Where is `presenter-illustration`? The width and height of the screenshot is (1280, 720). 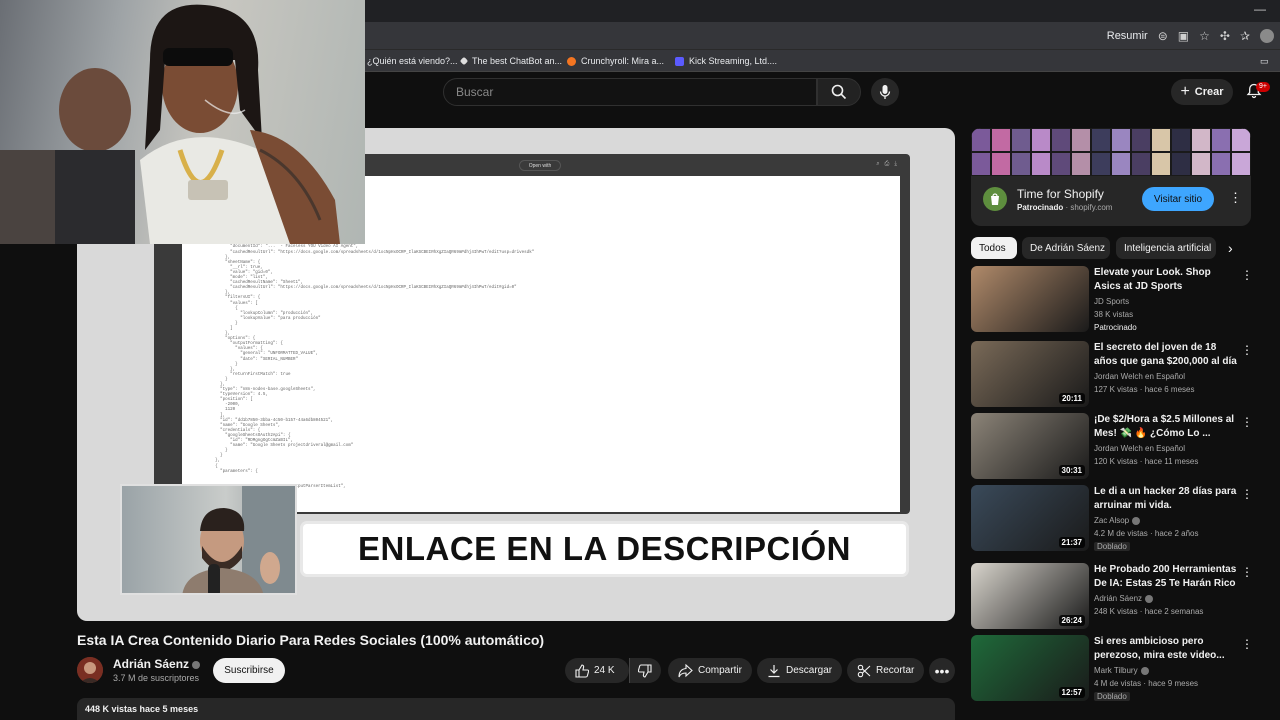
presenter-illustration is located at coordinates (238, 539).